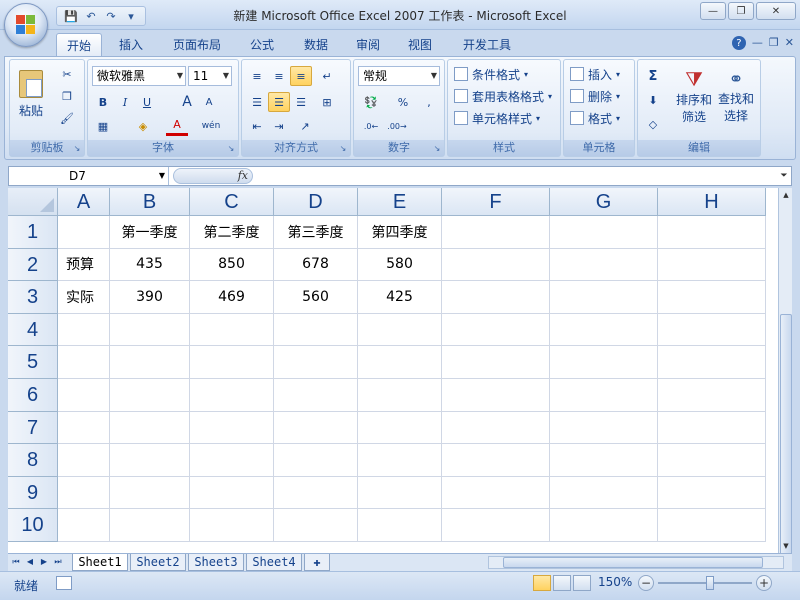  Describe the element at coordinates (232, 525) in the screenshot. I see `cell-c10` at that location.